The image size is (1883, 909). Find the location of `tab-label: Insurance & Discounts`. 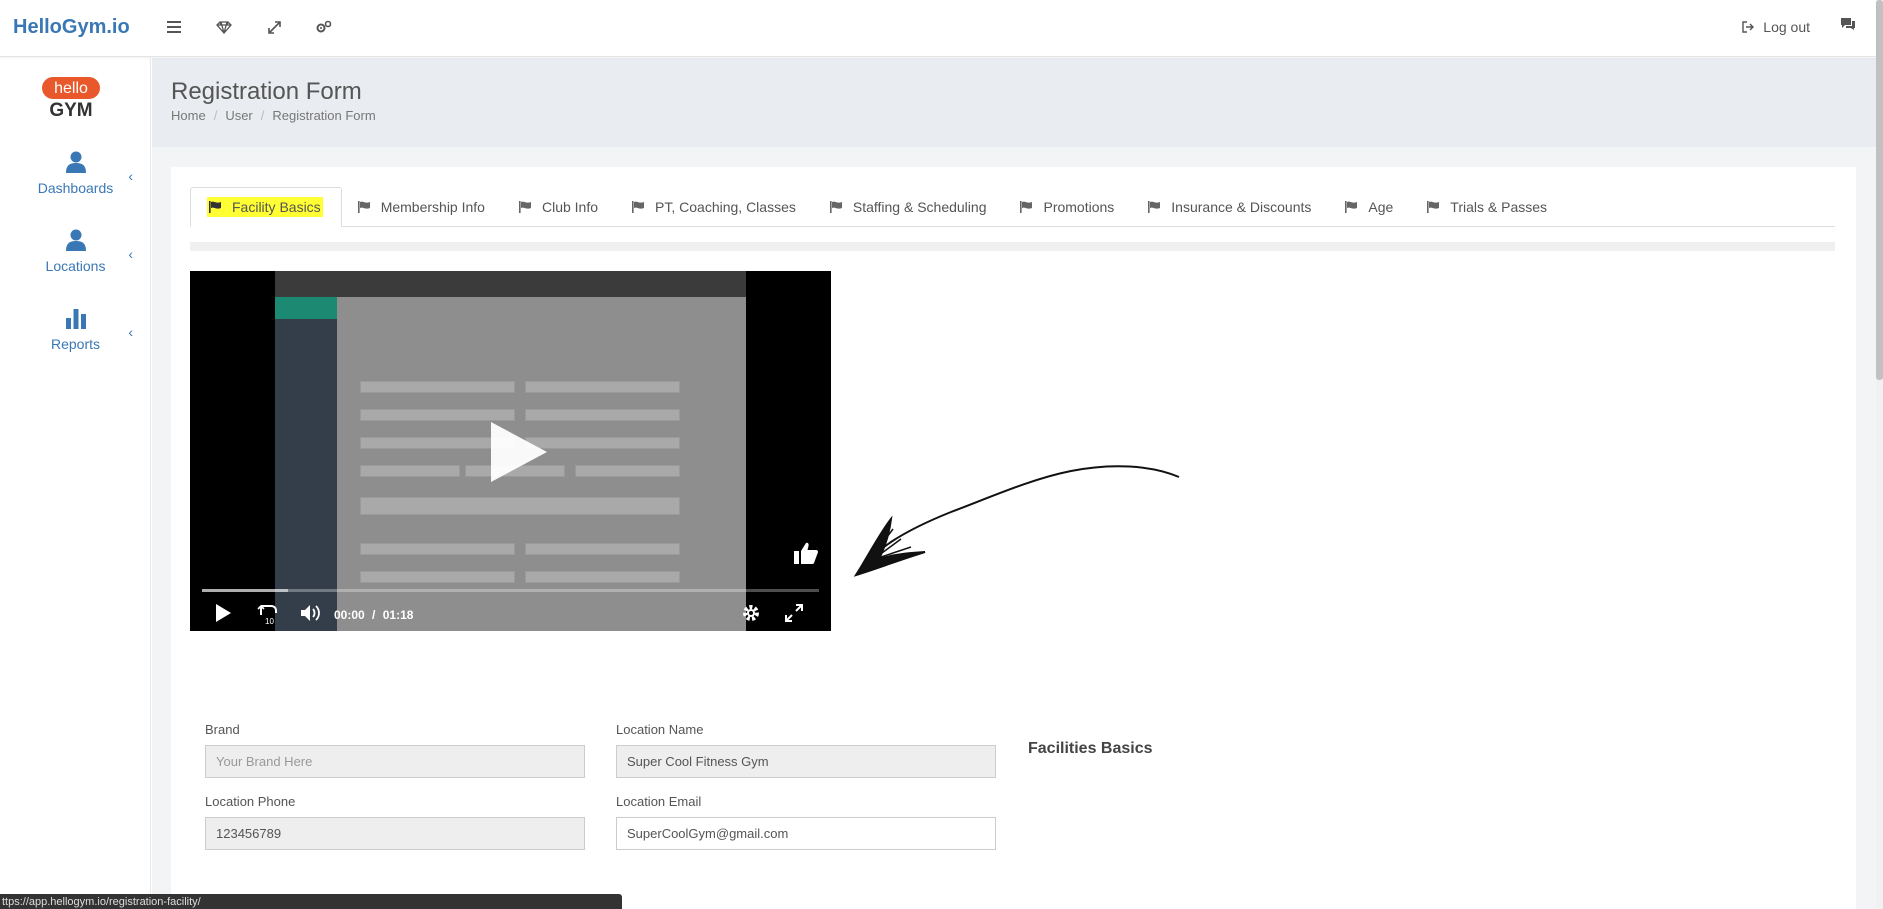

tab-label: Insurance & Discounts is located at coordinates (1241, 207).